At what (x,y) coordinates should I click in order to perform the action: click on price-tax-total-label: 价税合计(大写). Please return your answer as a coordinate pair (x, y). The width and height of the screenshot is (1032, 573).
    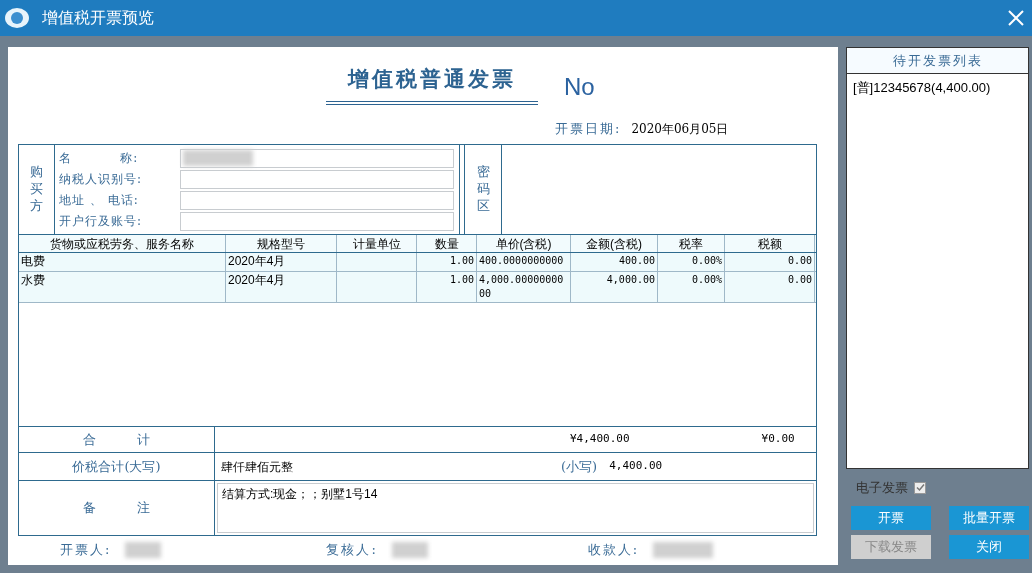
    Looking at the image, I should click on (116, 466).